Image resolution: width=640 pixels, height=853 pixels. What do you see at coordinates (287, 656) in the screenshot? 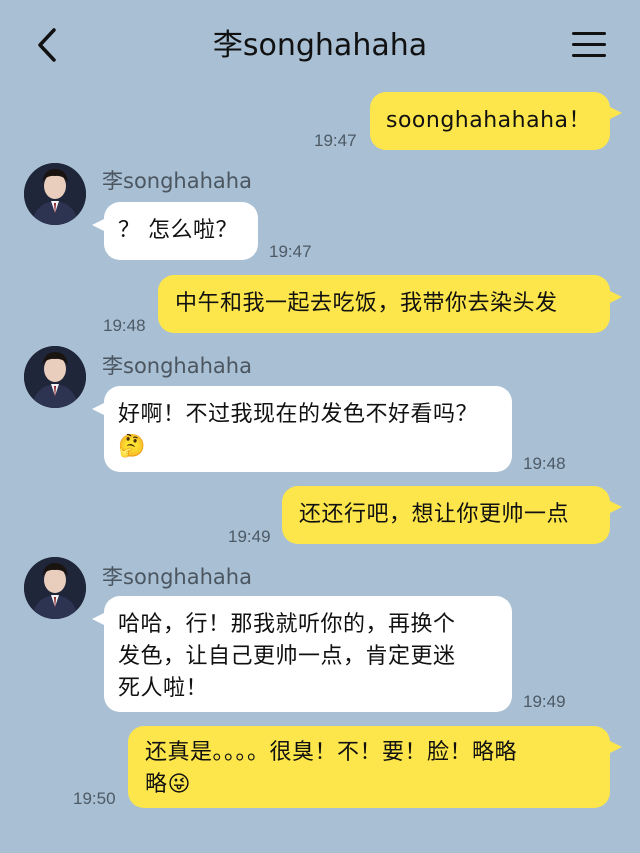
I see `message-line: 发色，让自己更帅一点，肯定更迷` at bounding box center [287, 656].